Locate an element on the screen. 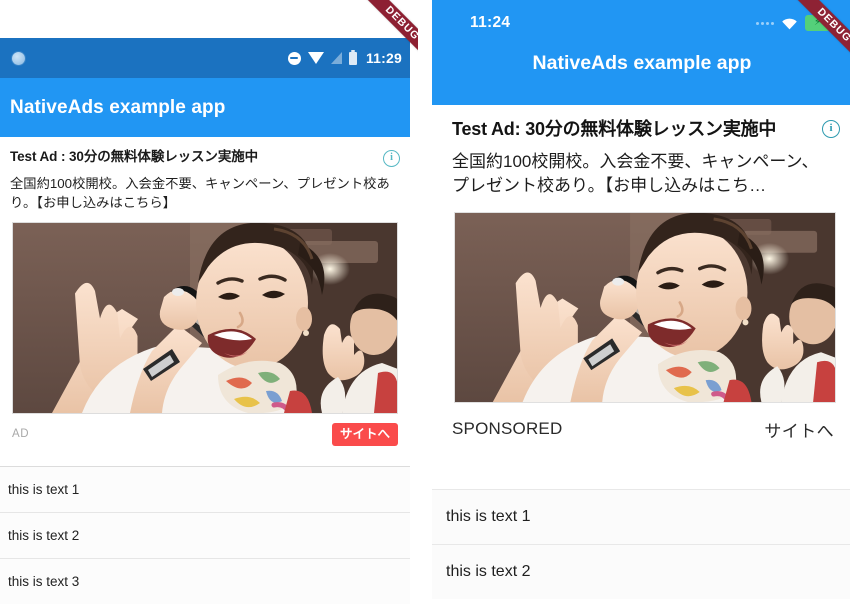 This screenshot has width=850, height=604. ad-attribution-label: AD is located at coordinates (21, 434).